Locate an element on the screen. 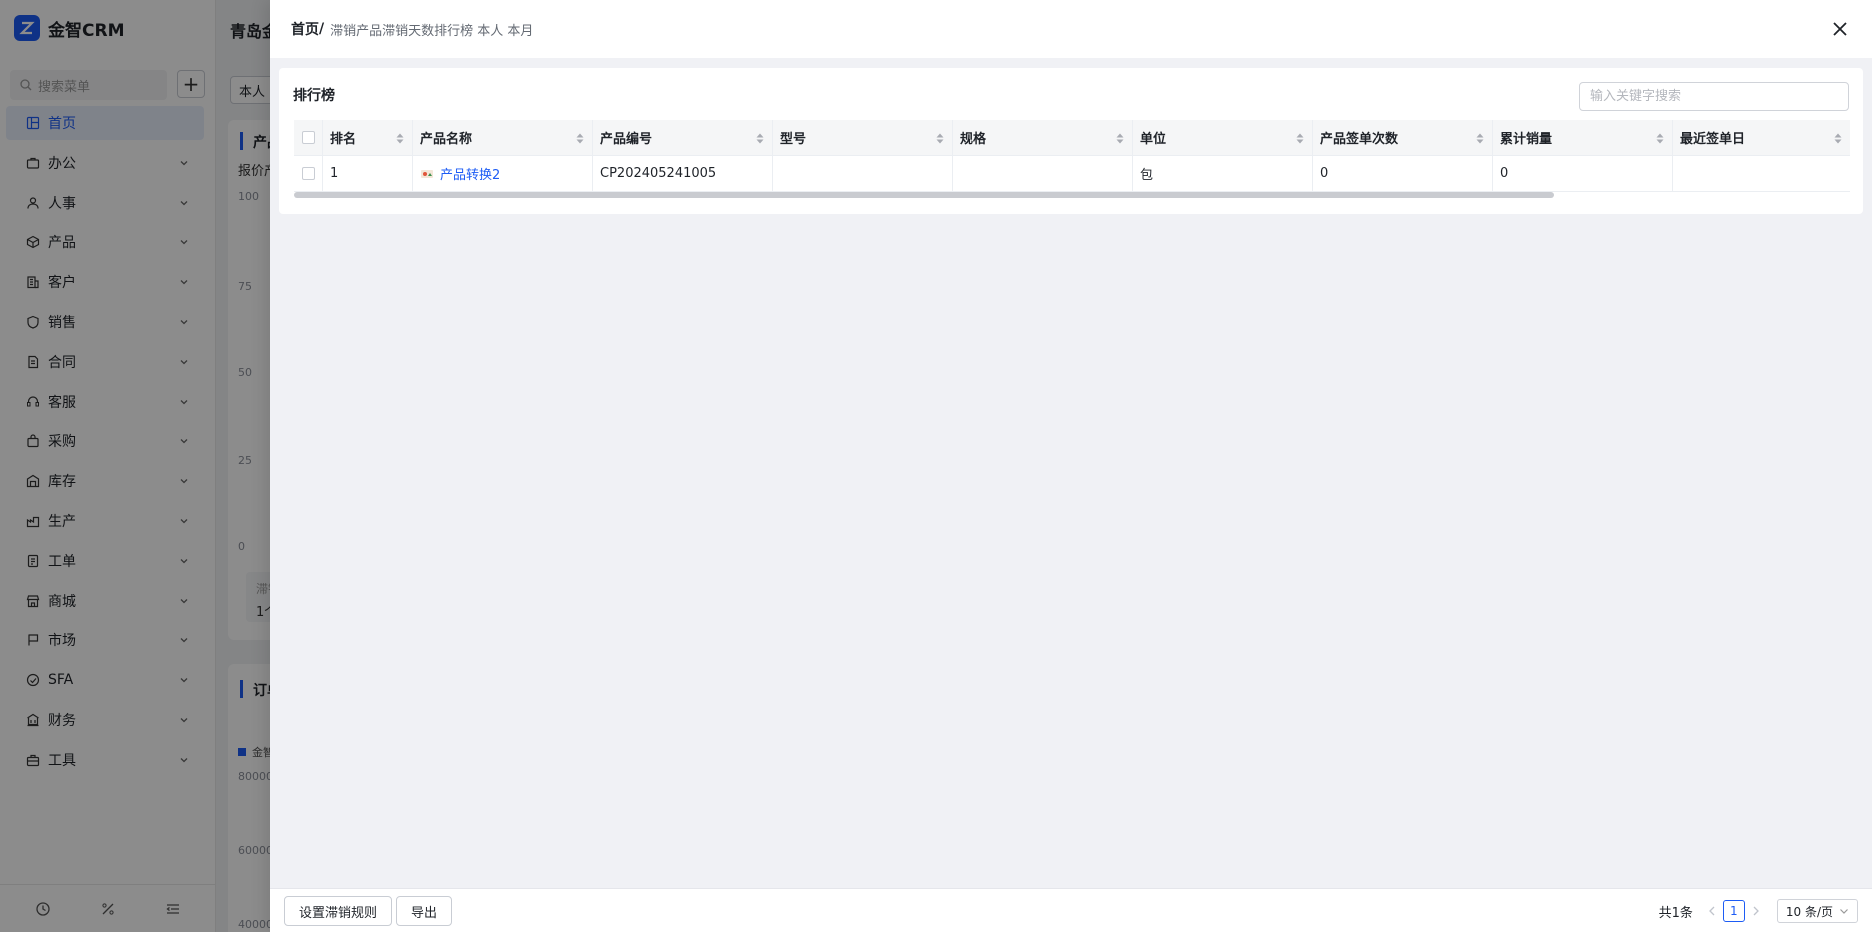 The height and width of the screenshot is (932, 1872). select-all-cell is located at coordinates (308, 137).